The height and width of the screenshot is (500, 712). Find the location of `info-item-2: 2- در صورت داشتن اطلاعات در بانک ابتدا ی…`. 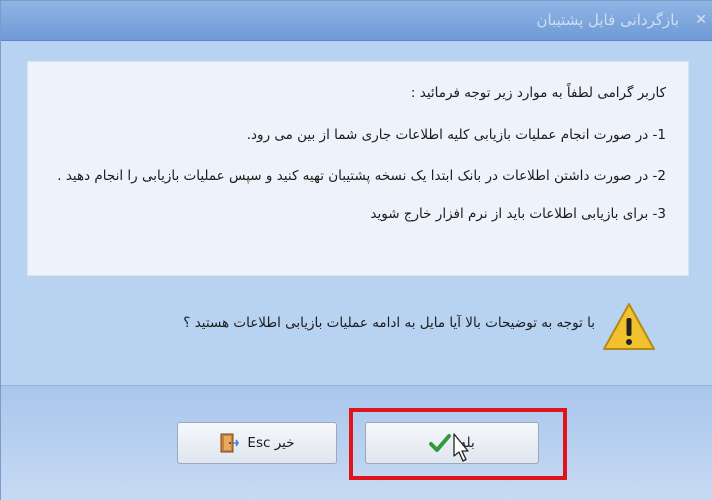

info-item-2: 2- در صورت داشتن اطلاعات در بانک ابتدا ی… is located at coordinates (361, 176).